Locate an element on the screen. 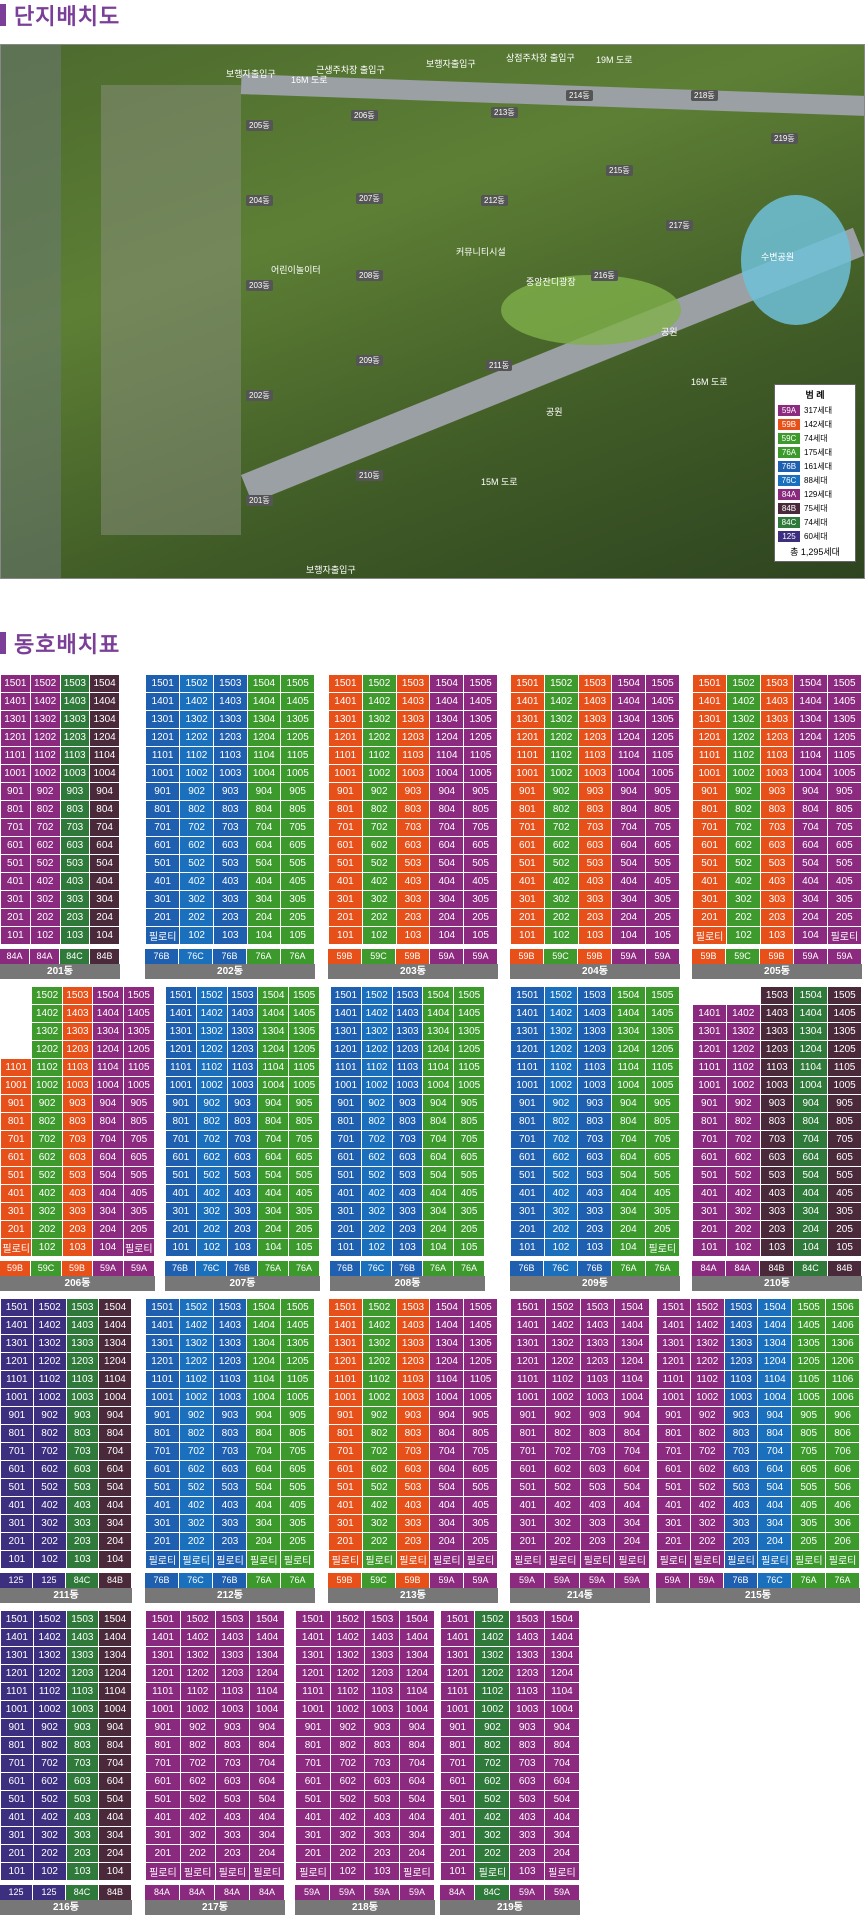  legend-count: 129세대 is located at coordinates (818, 494).